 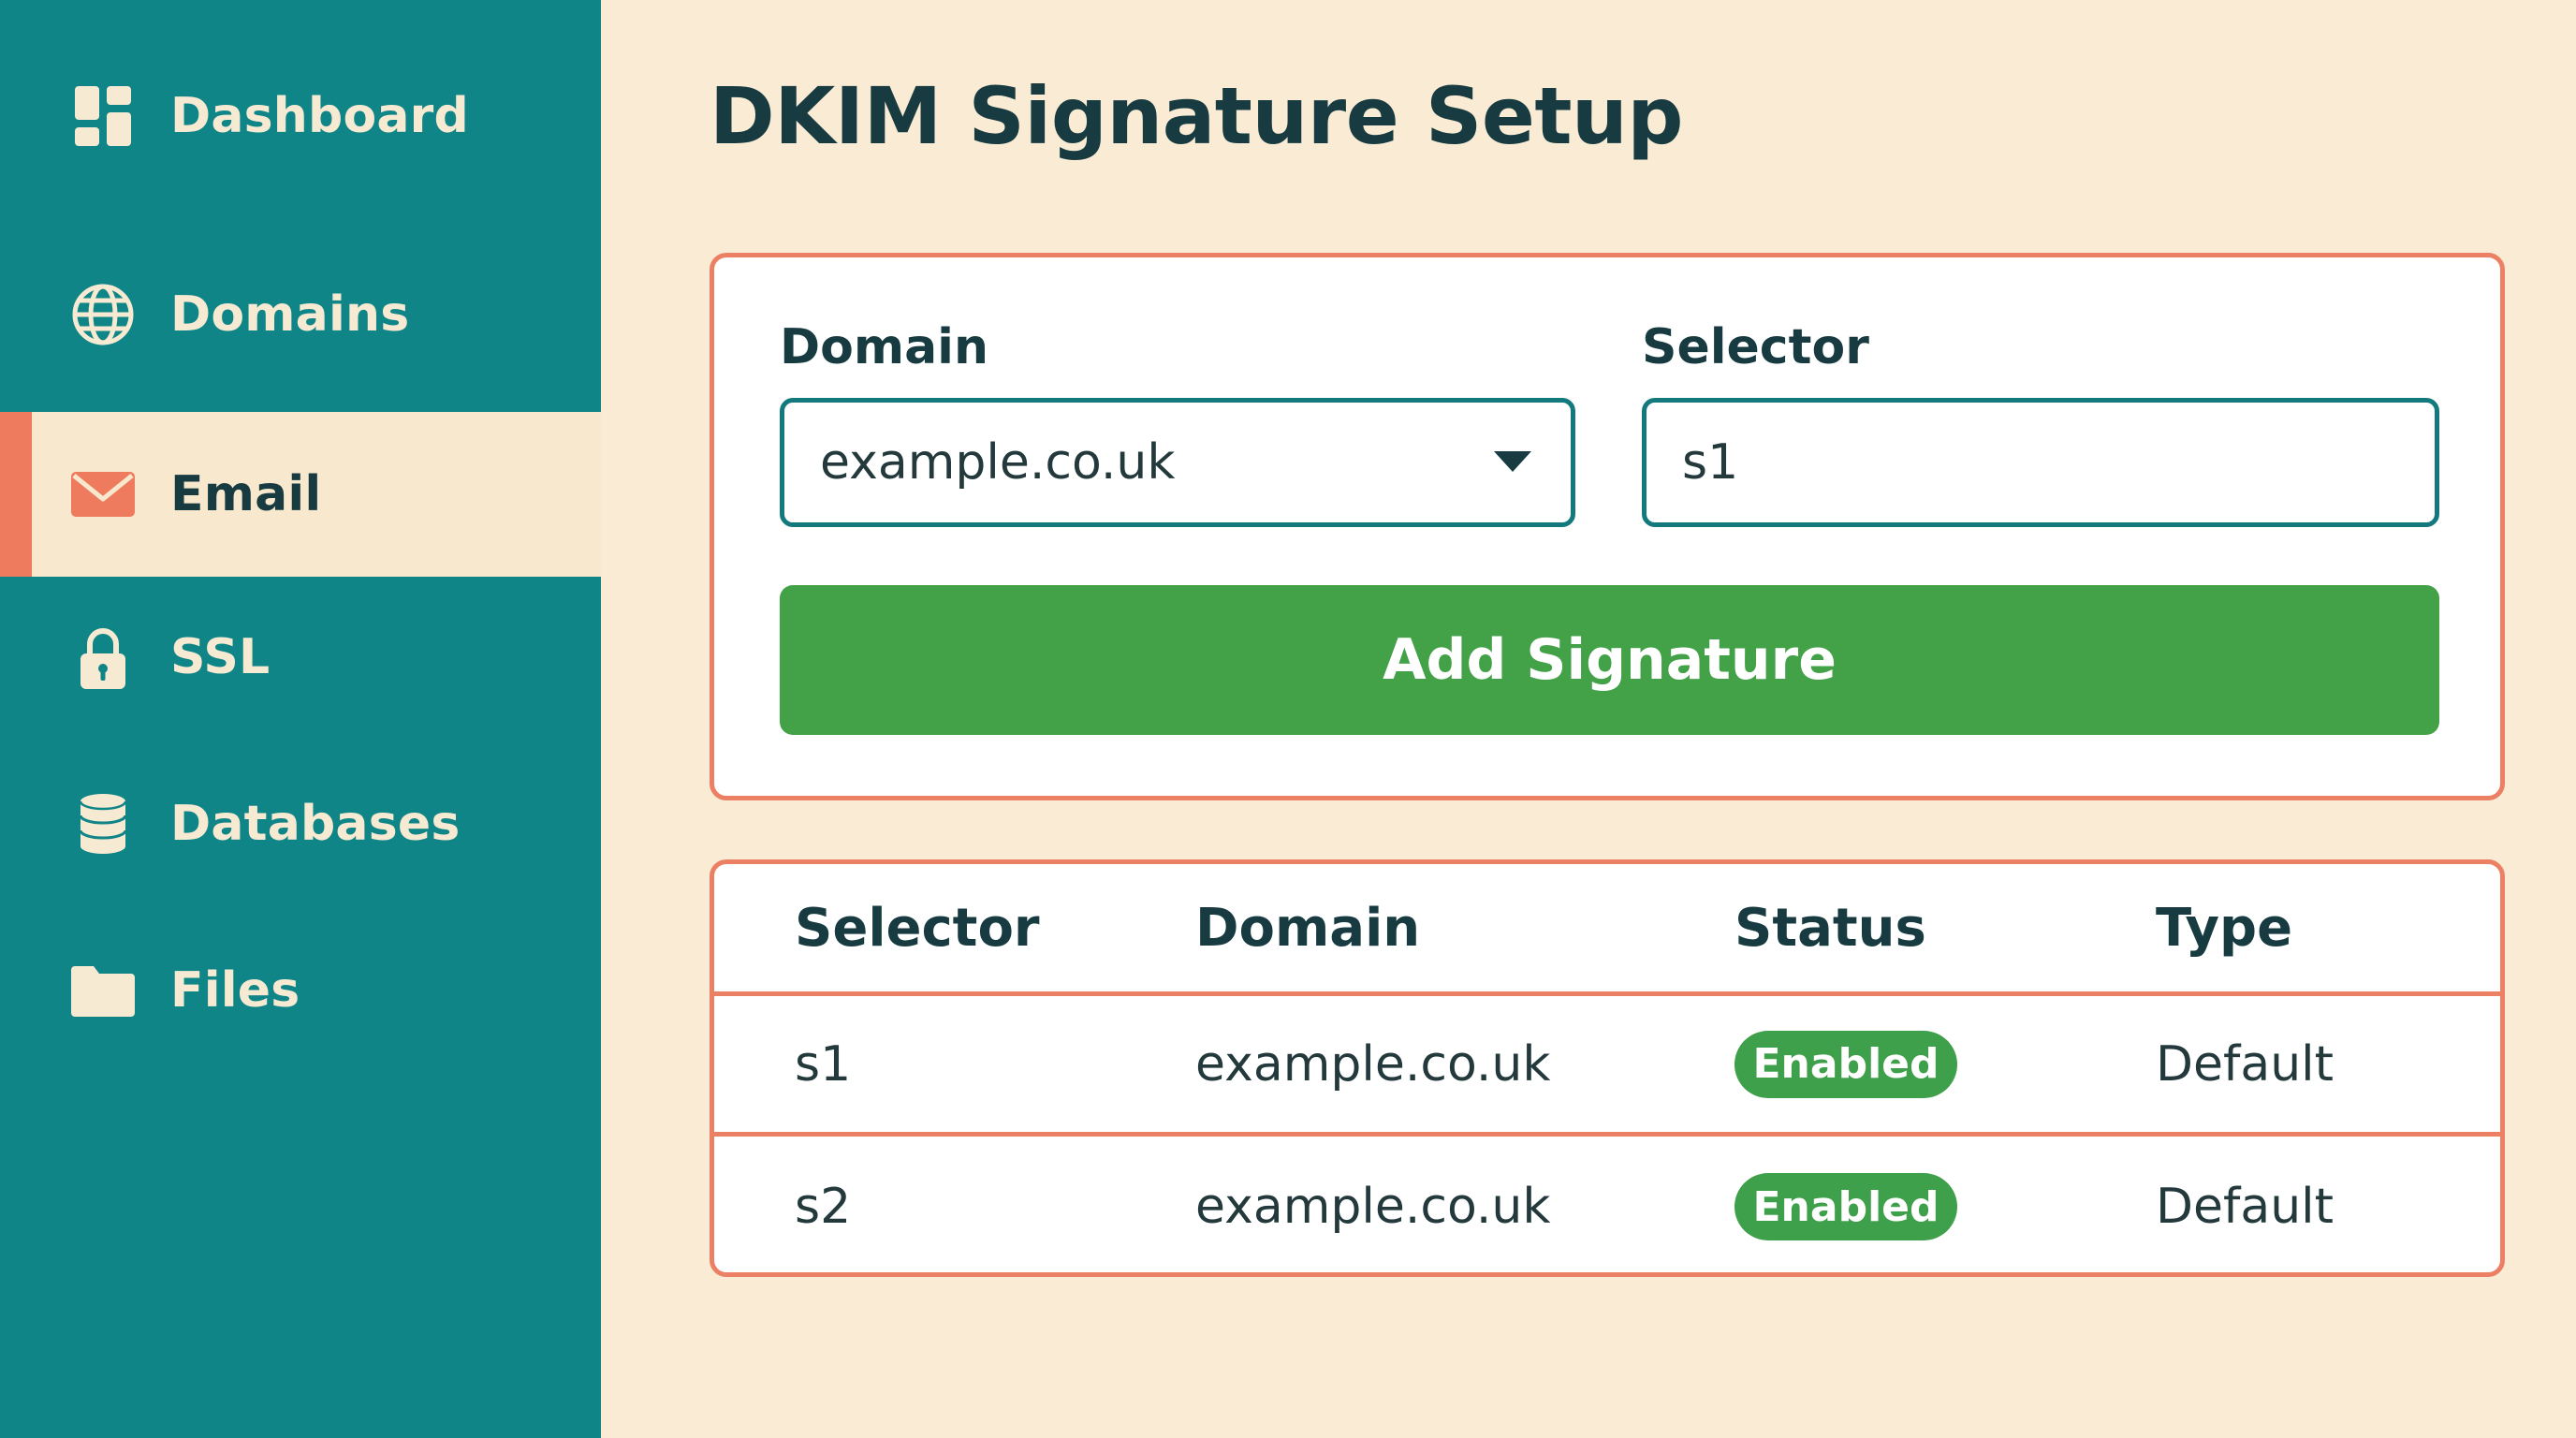 I want to click on add-signature-button: Add Signature, so click(x=1609, y=660).